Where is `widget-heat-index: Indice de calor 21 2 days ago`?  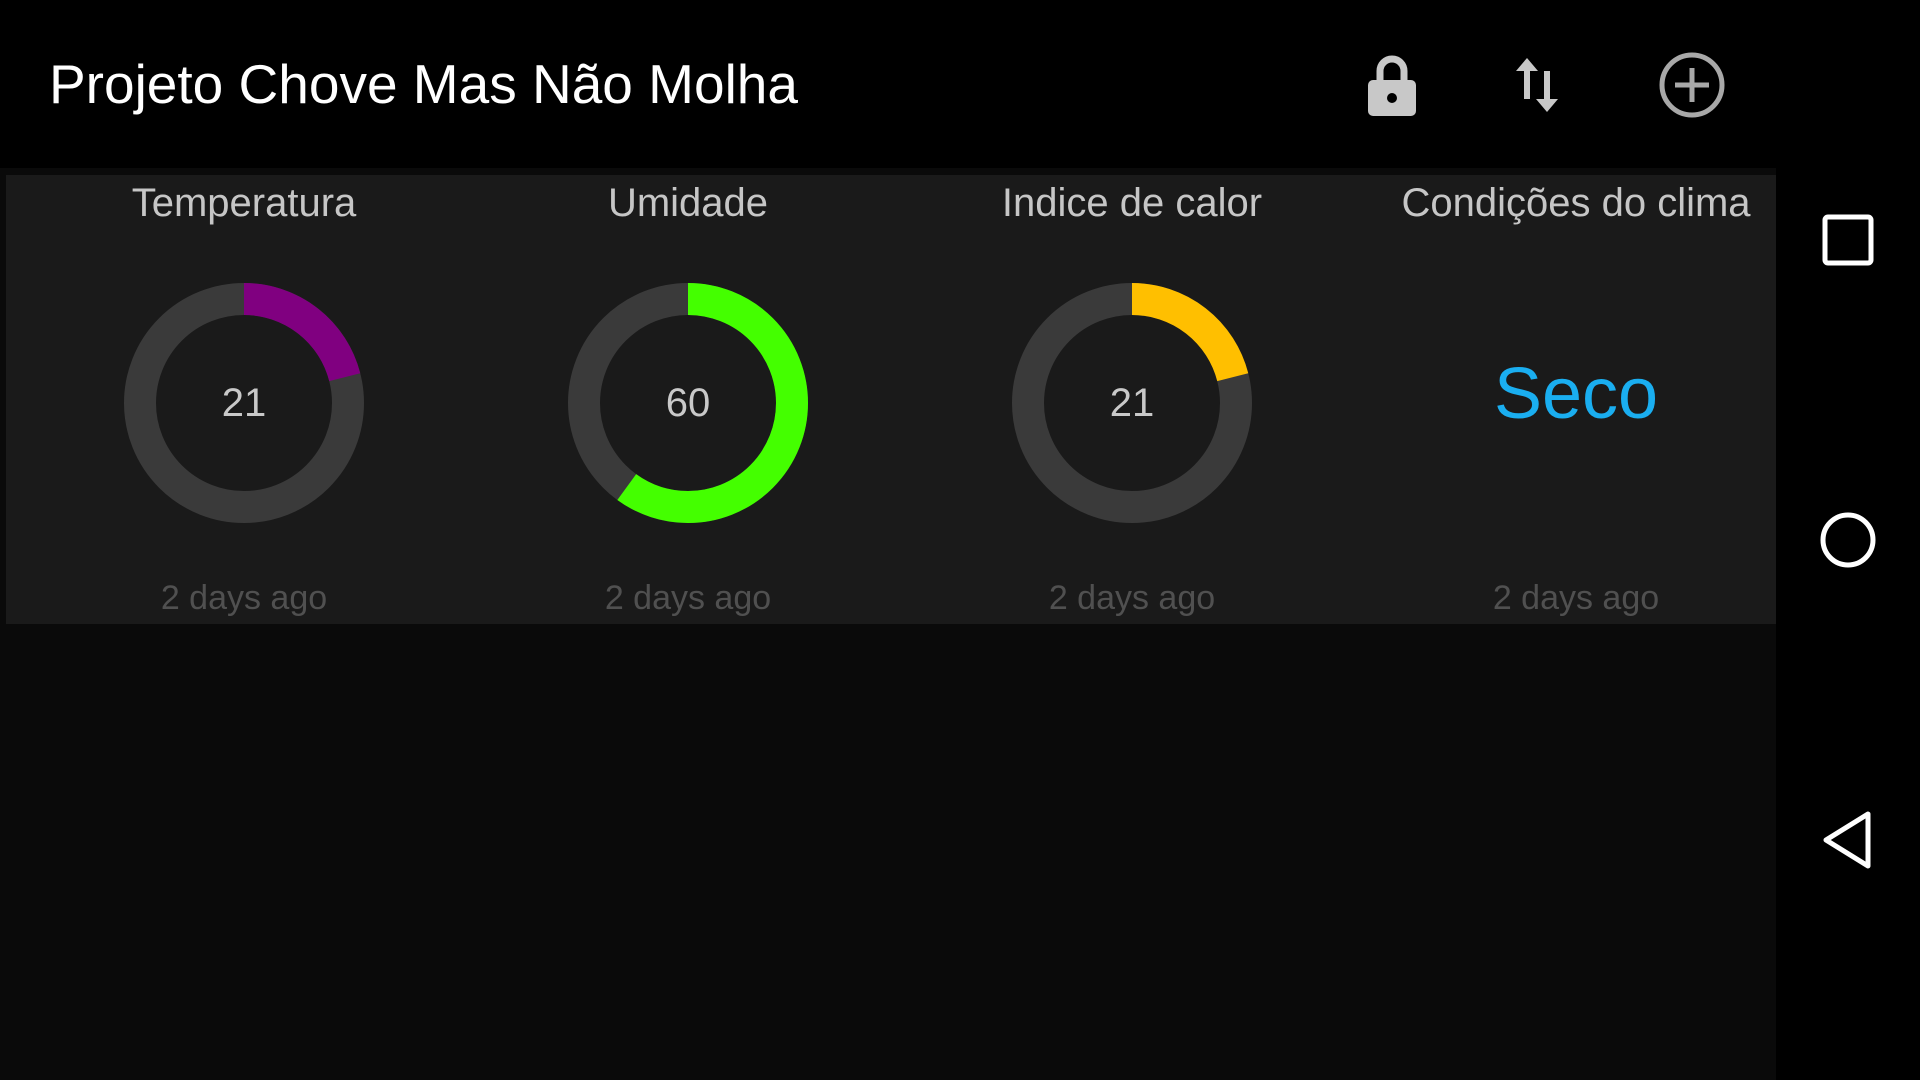
widget-heat-index: Indice de calor 21 2 days ago is located at coordinates (1132, 399).